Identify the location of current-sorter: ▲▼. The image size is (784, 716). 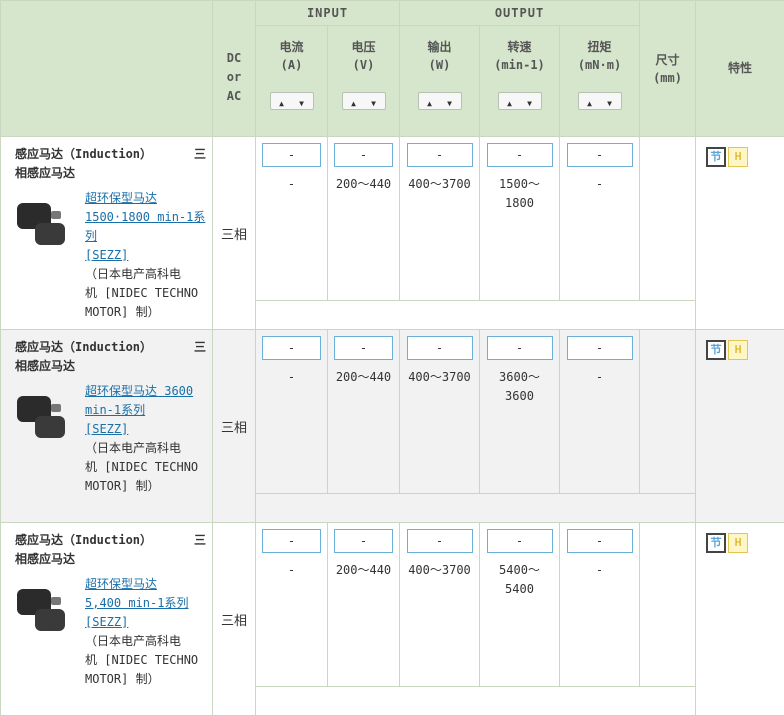
(292, 101).